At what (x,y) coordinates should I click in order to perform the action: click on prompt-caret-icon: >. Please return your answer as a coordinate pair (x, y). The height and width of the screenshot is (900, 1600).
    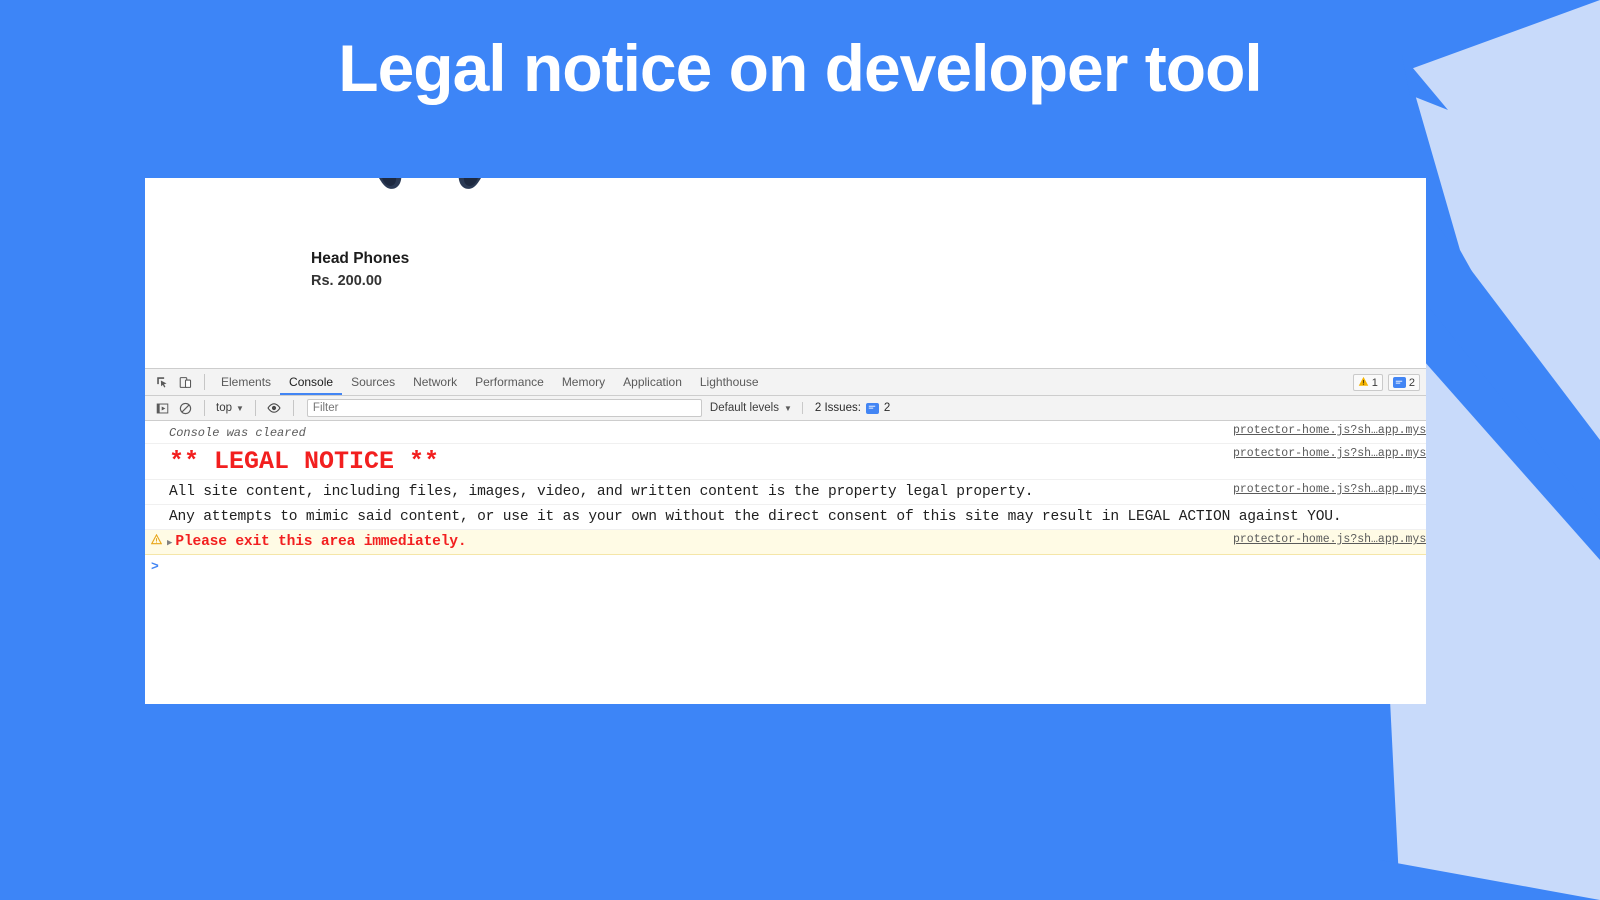
    Looking at the image, I should click on (155, 566).